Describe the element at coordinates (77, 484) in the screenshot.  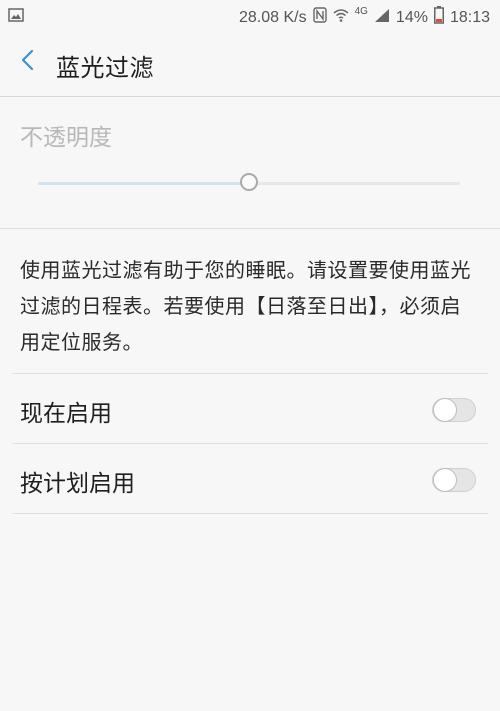
I see `setting-label: 按计划启用` at that location.